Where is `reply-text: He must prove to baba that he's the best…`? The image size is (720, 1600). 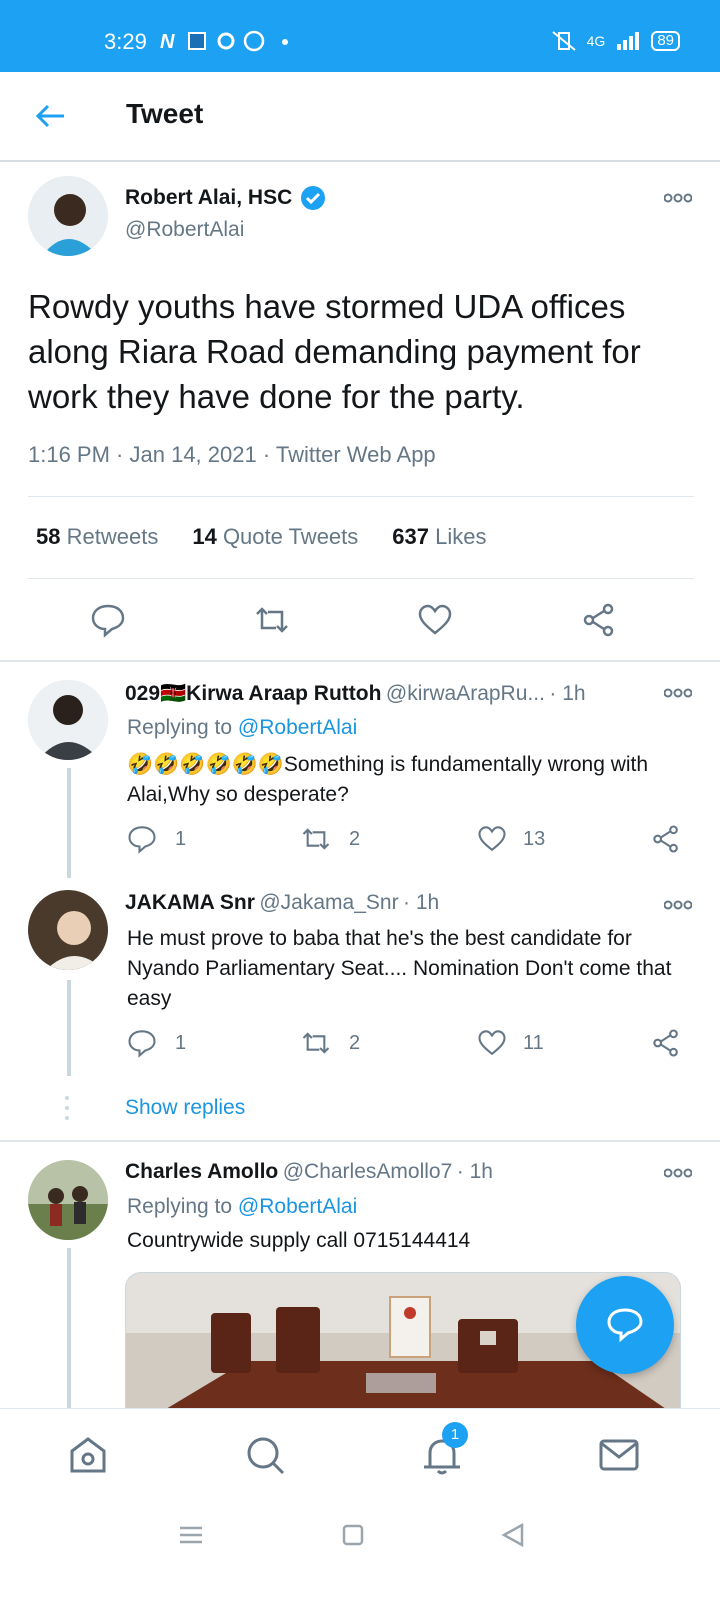
reply-text: He must prove to baba that he's the best… is located at coordinates (399, 968).